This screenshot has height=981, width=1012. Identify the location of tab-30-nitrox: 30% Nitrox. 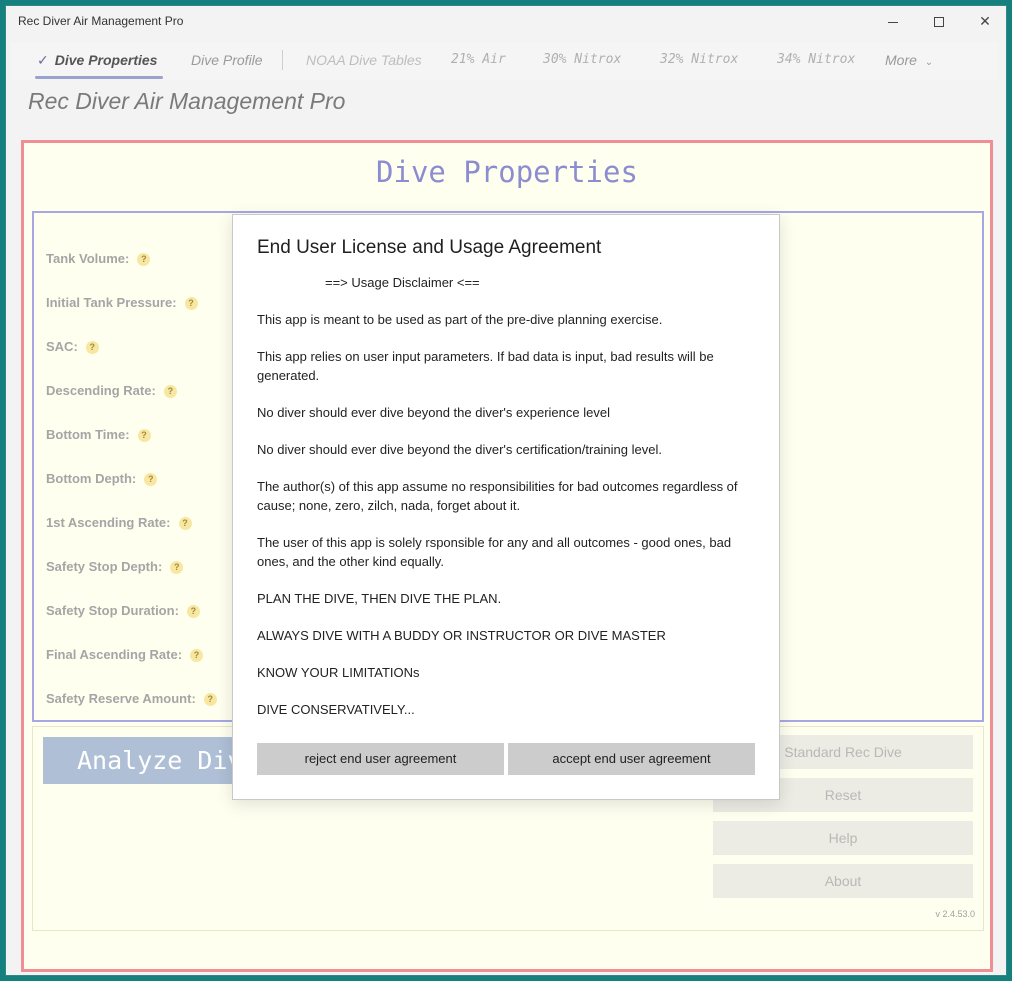
(582, 61).